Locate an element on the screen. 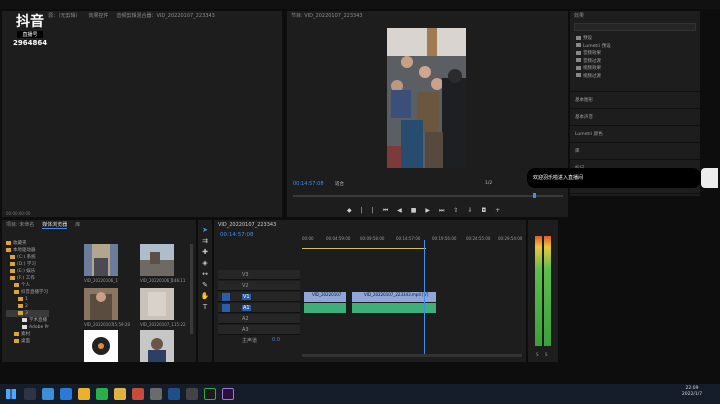 The width and height of the screenshot is (720, 404). tray-clock: 22:09 2022/1/7 is located at coordinates (692, 392).